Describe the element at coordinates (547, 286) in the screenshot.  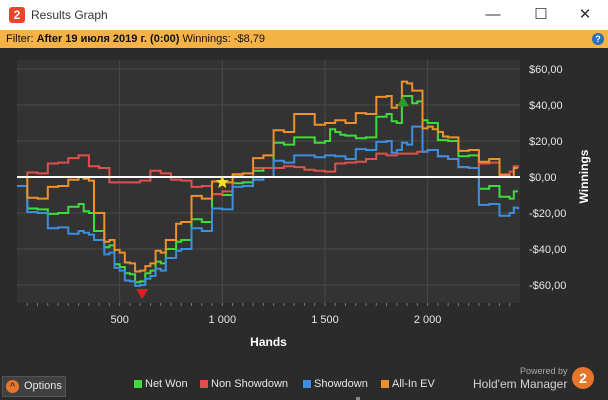
I see `y-tick-label: -$60,00` at that location.